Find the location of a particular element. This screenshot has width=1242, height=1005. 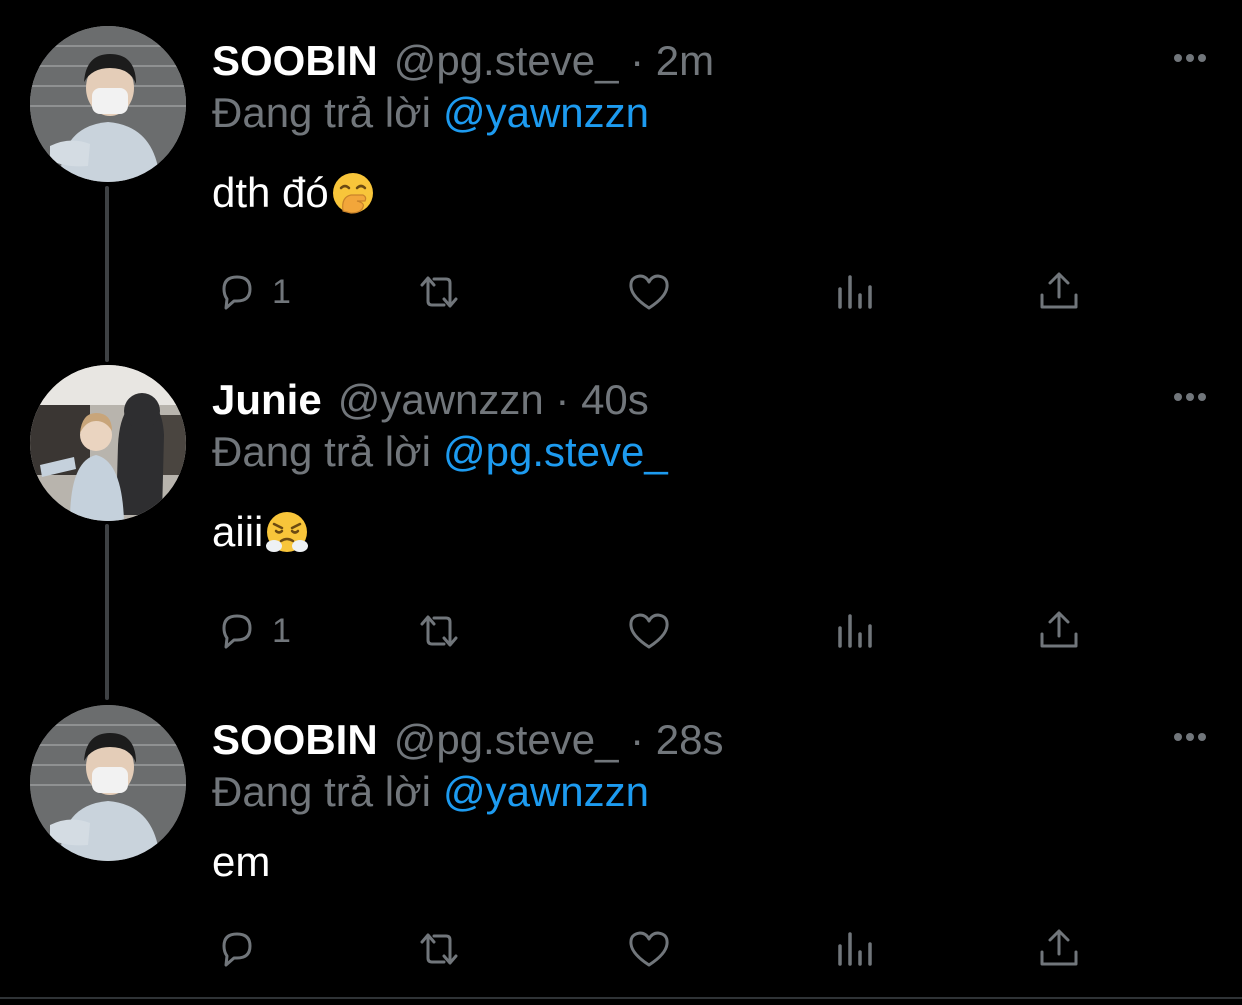

replying-to-line: Đang trả lời @pg.steve_ is located at coordinates (440, 452).